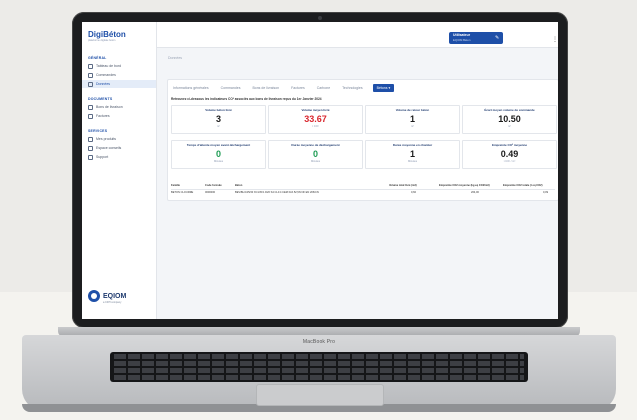  I want to click on kpi-title: Volume de retour béton, so click(412, 110).